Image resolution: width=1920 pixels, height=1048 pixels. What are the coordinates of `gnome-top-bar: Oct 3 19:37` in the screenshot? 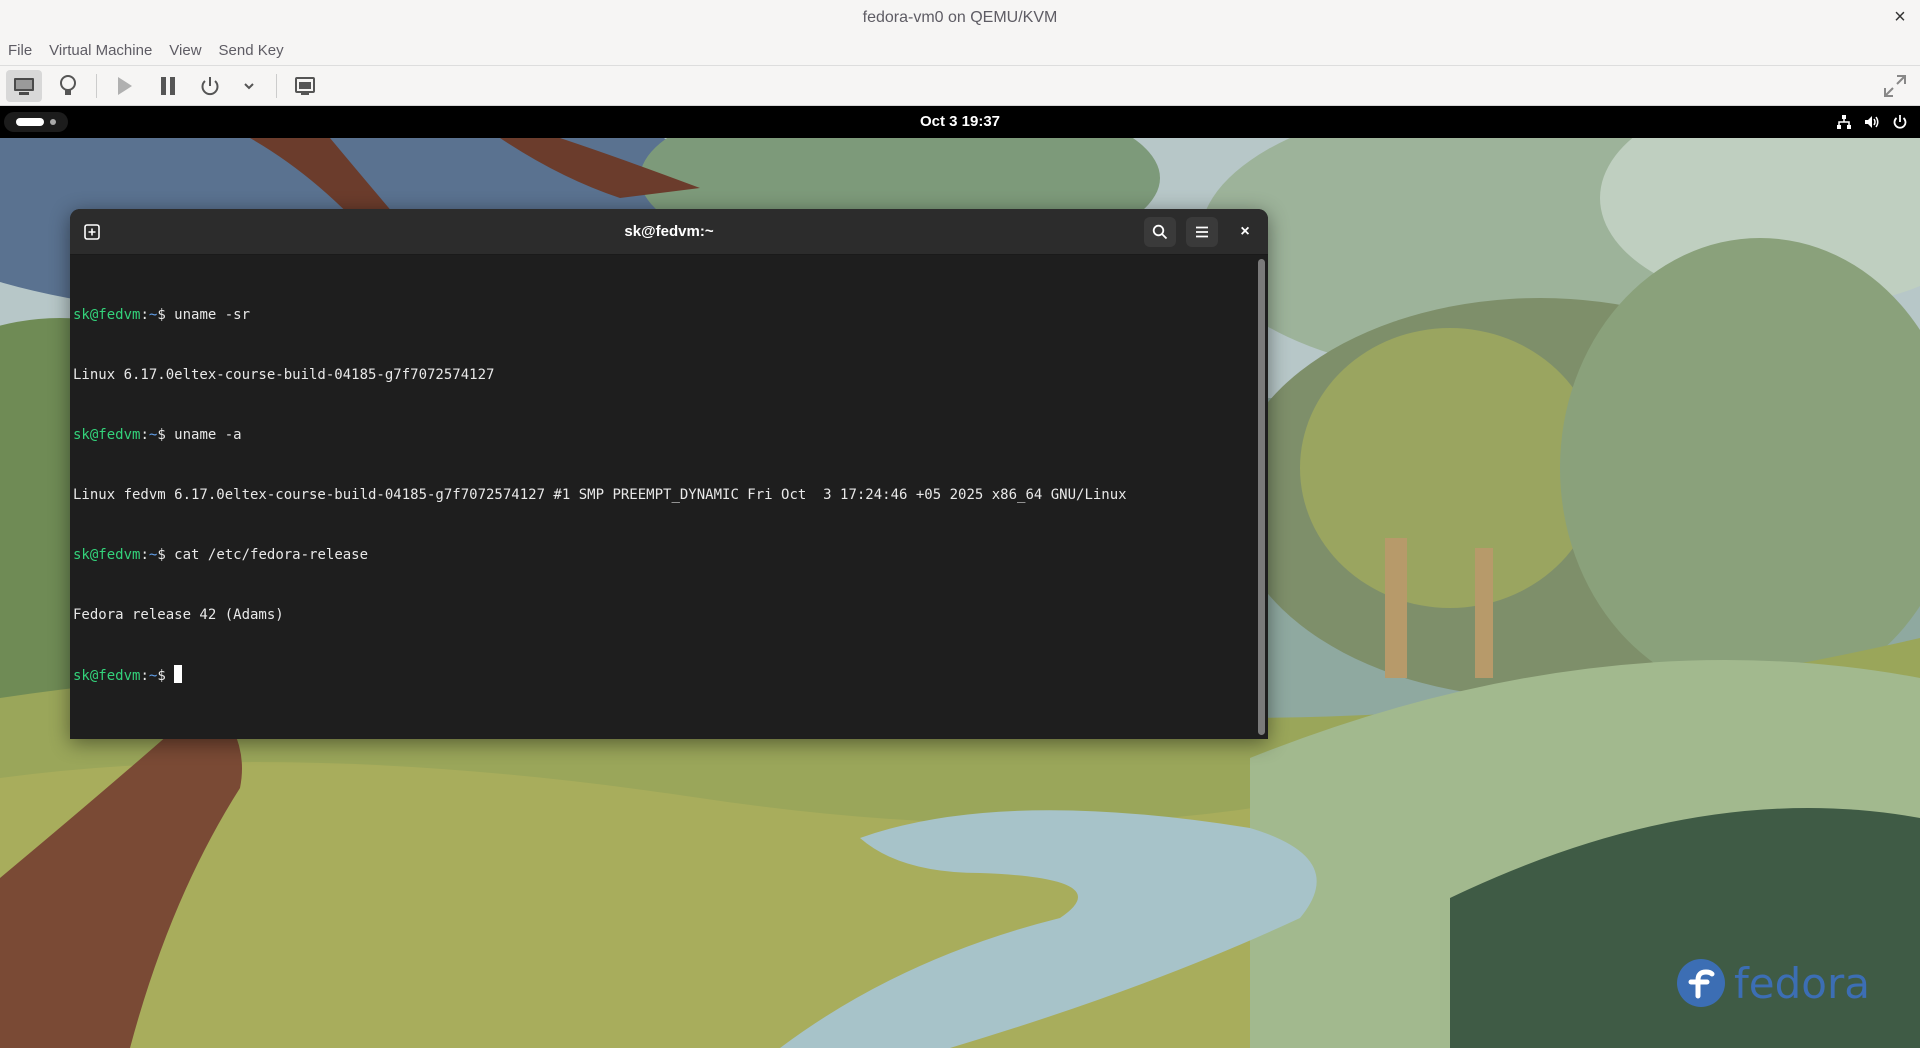 It's located at (960, 122).